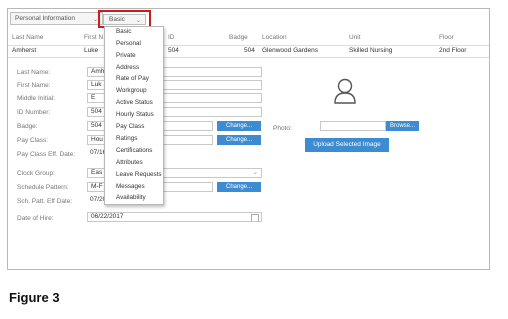 This screenshot has width=508, height=319. Describe the element at coordinates (134, 150) in the screenshot. I see `menu-item-certifications: Certifications` at that location.